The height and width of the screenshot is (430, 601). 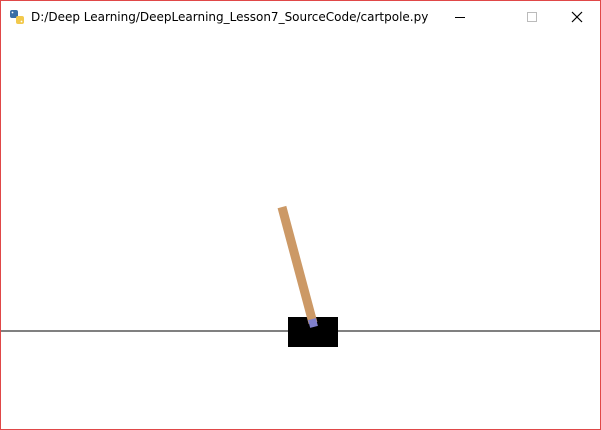 I want to click on minimize-button, so click(x=460, y=16).